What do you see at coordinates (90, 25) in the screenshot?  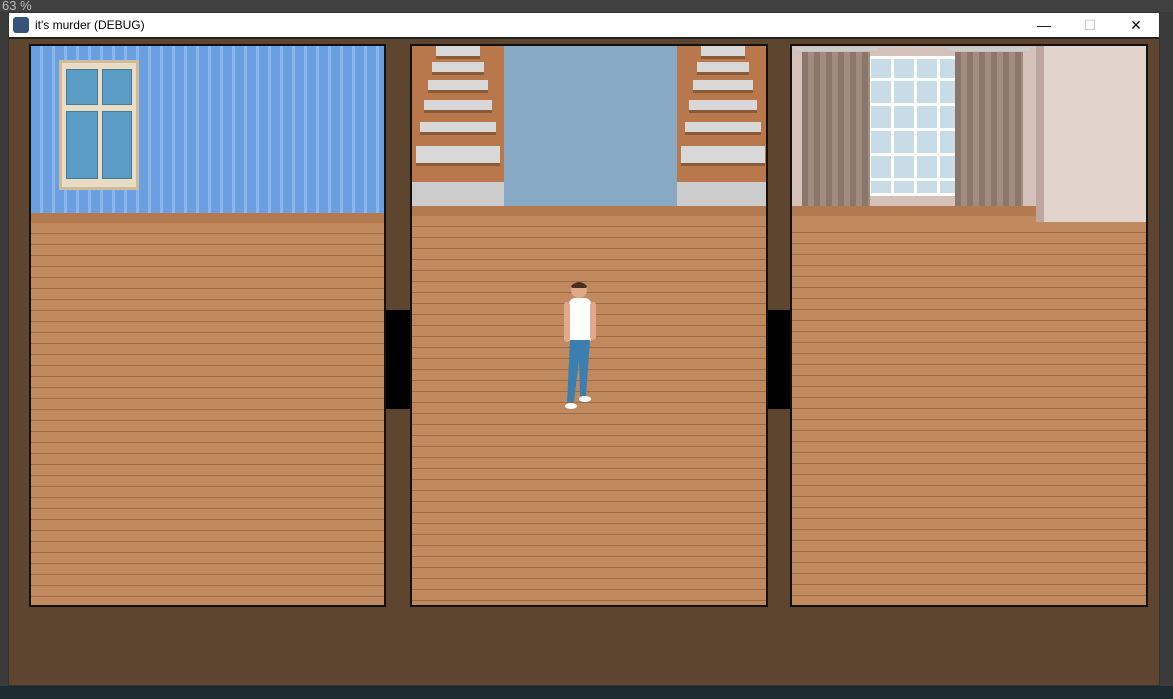 I see `window-title: it's murder (DEBUG)` at bounding box center [90, 25].